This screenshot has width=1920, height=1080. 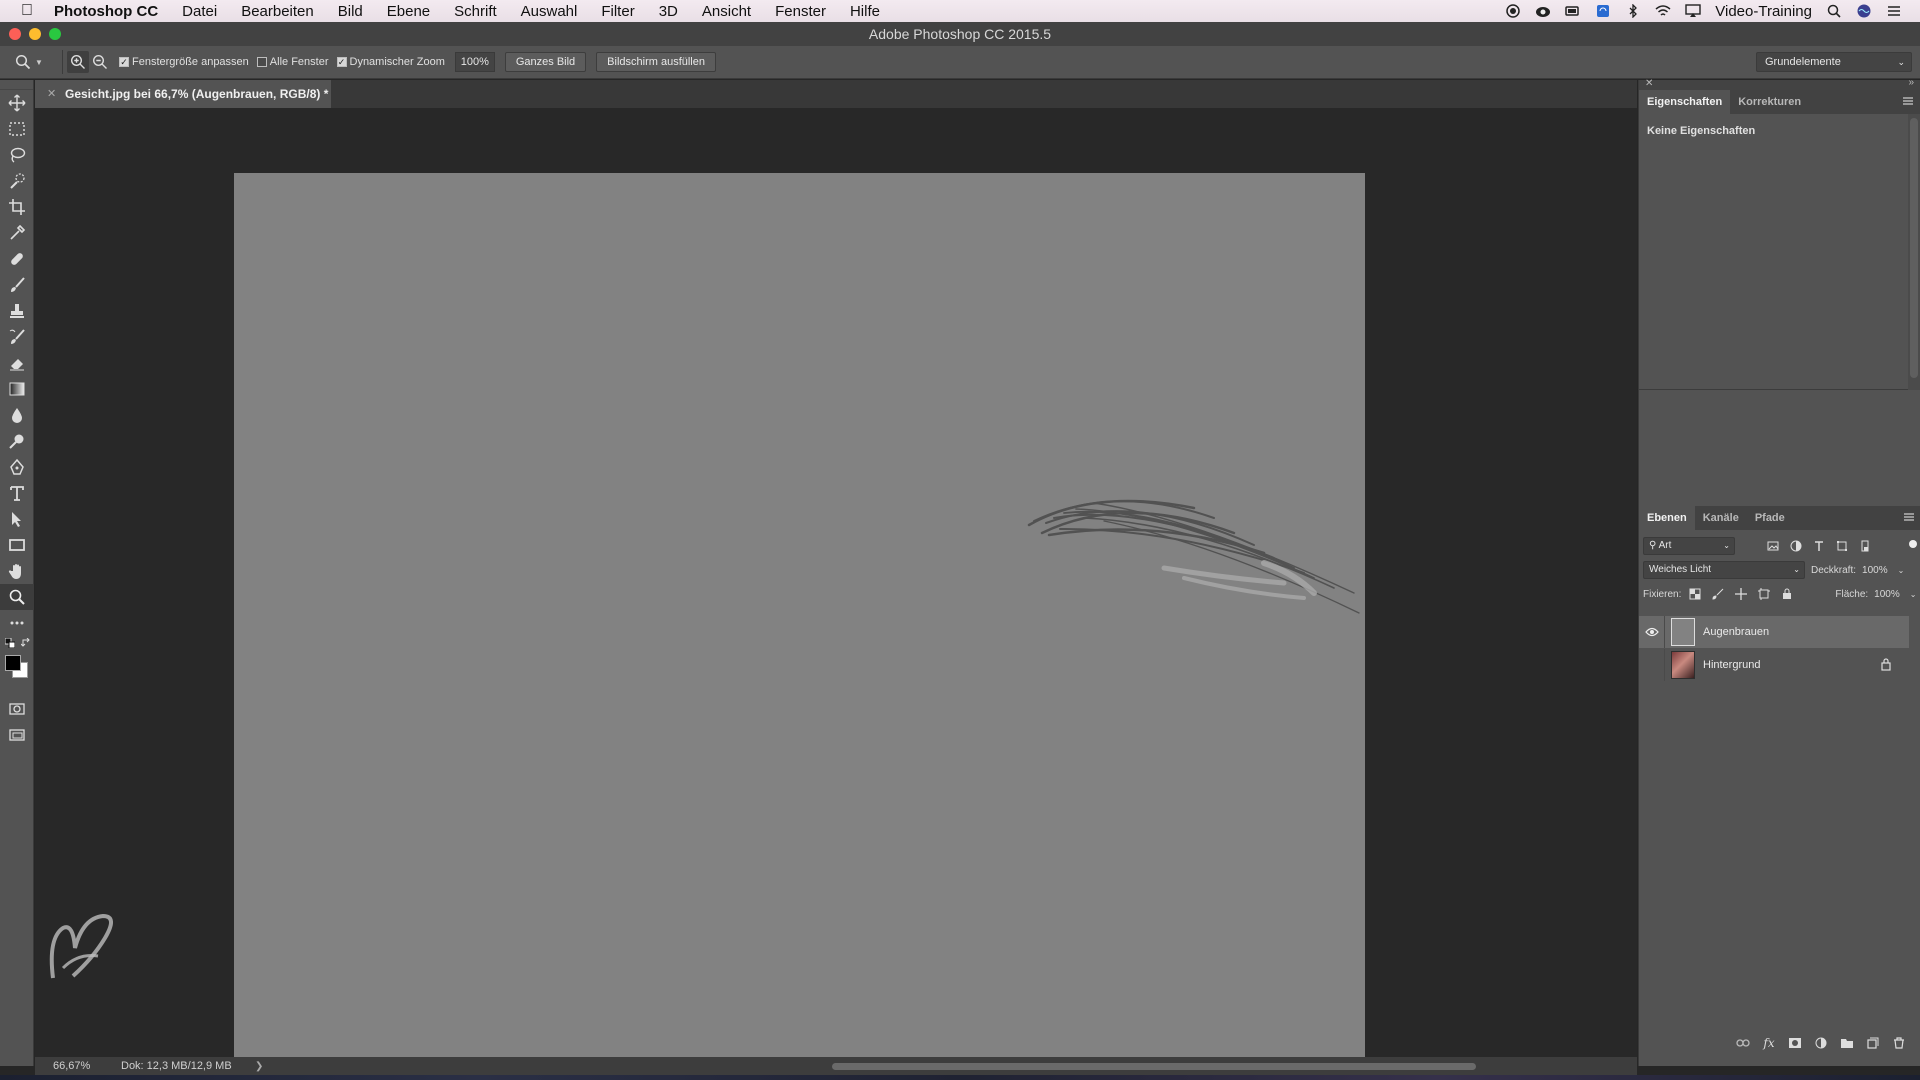 I want to click on dodge-tool, so click(x=17, y=441).